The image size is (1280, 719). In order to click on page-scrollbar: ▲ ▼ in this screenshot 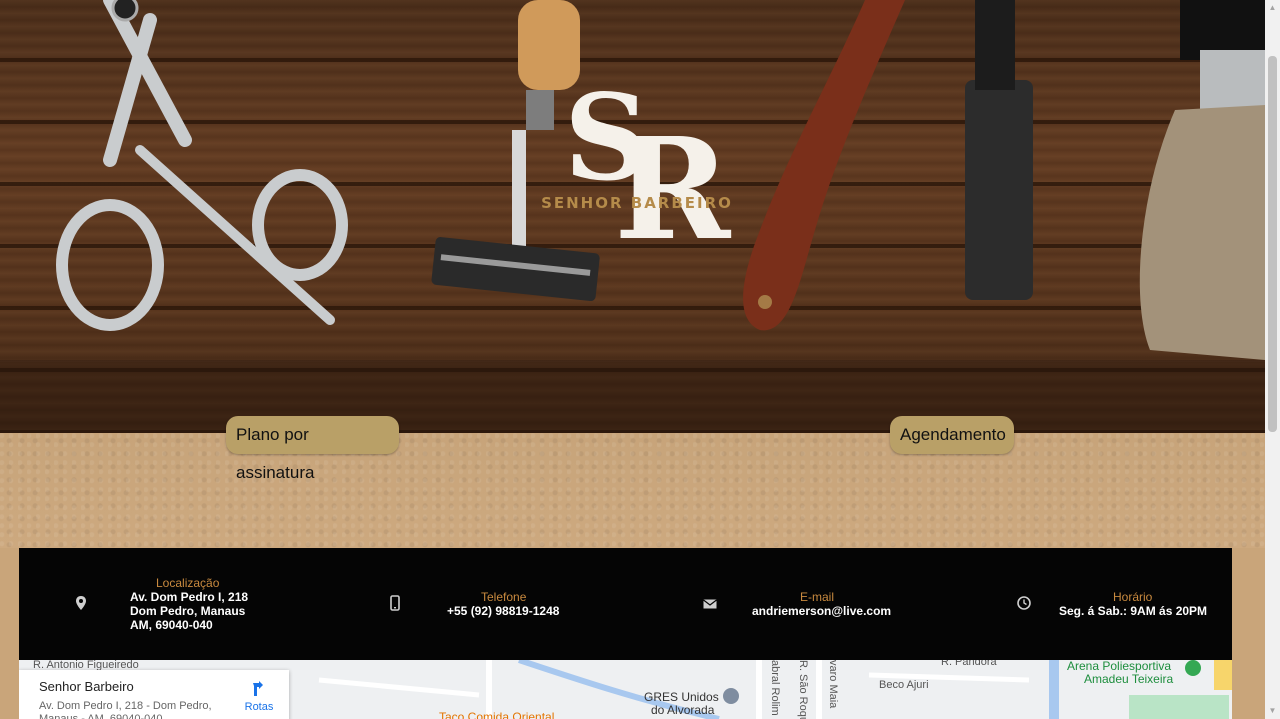, I will do `click(1272, 359)`.